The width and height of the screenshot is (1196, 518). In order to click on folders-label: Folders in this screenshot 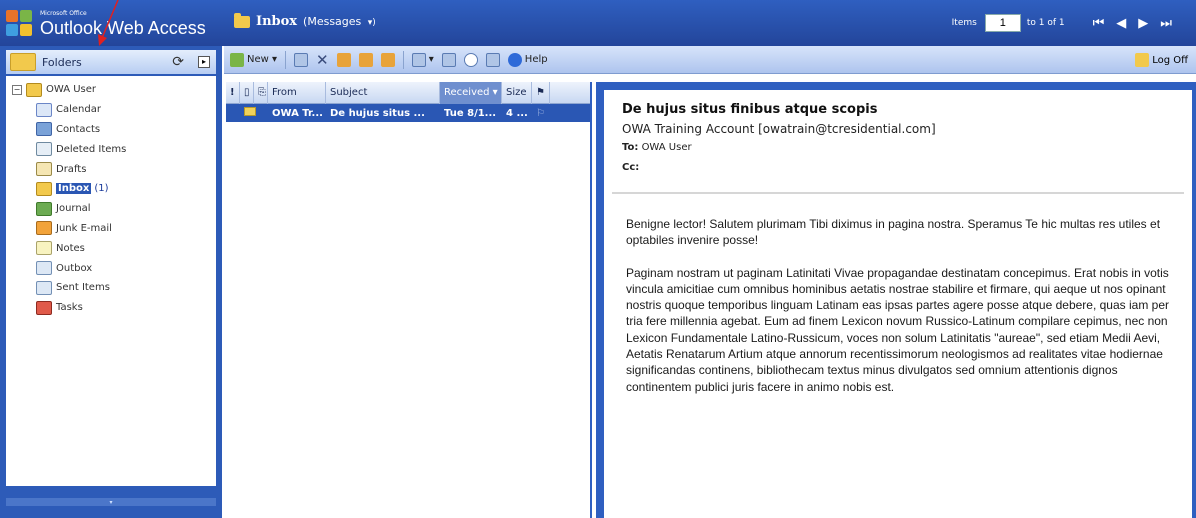, I will do `click(62, 62)`.